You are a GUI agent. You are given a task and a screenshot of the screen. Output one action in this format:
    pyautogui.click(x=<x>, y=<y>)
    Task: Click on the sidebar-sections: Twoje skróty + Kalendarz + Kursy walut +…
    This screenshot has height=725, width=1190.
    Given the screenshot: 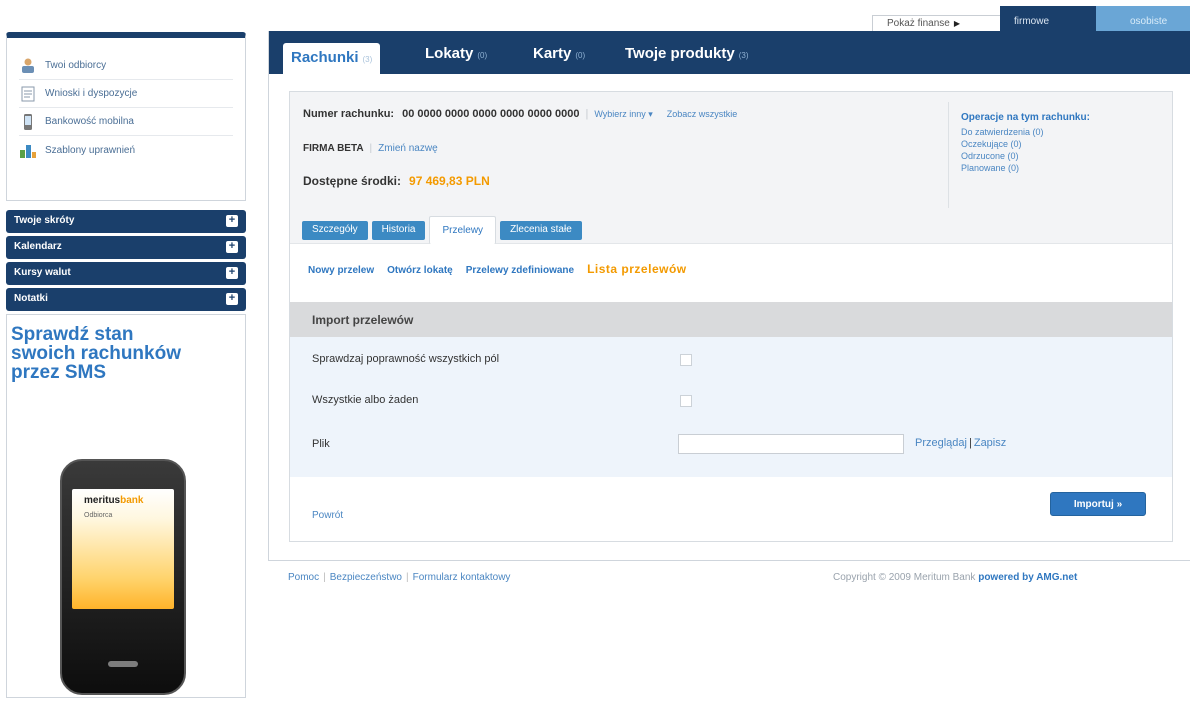 What is the action you would take?
    pyautogui.click(x=126, y=260)
    